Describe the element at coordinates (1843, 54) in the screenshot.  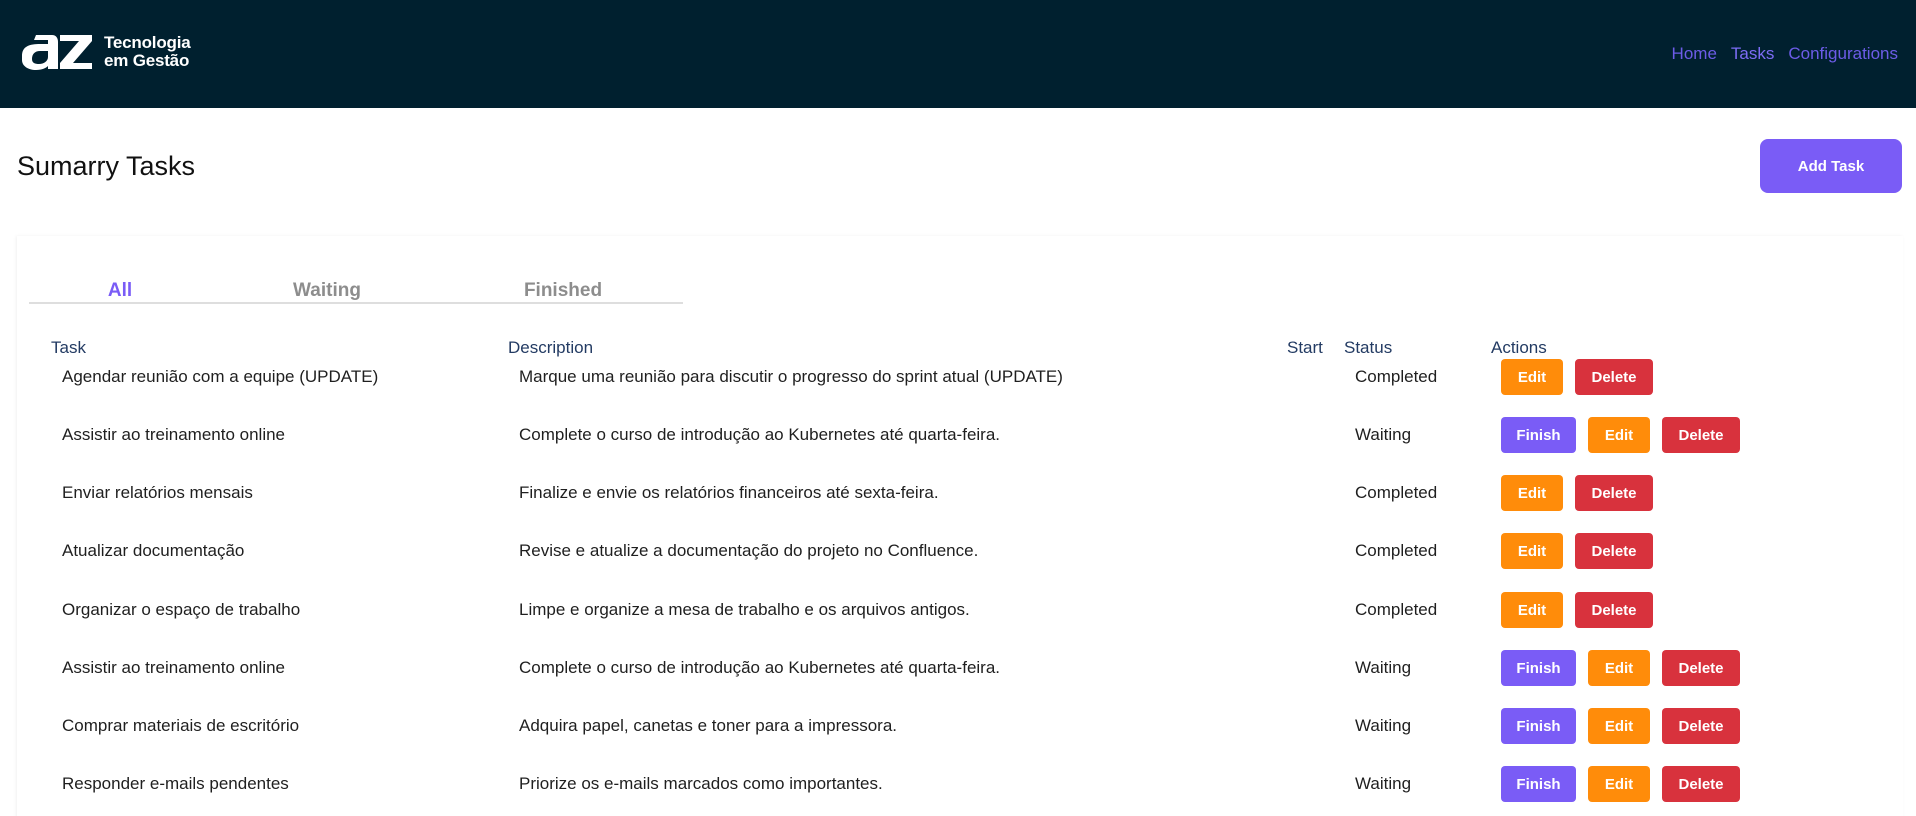
I see `nav-link-configurations: Configurations` at that location.